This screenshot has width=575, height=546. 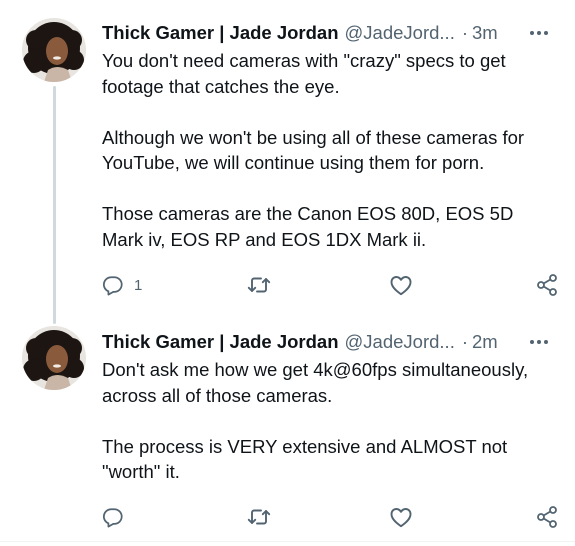 I want to click on reply-button: 1, so click(x=122, y=285).